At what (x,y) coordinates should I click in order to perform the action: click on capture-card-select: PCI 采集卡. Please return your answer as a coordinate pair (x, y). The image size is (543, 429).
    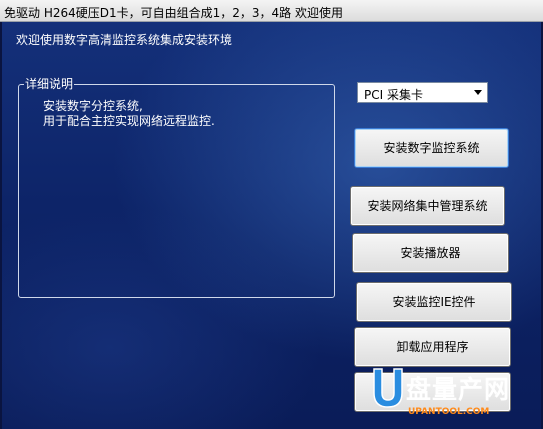
    Looking at the image, I should click on (422, 92).